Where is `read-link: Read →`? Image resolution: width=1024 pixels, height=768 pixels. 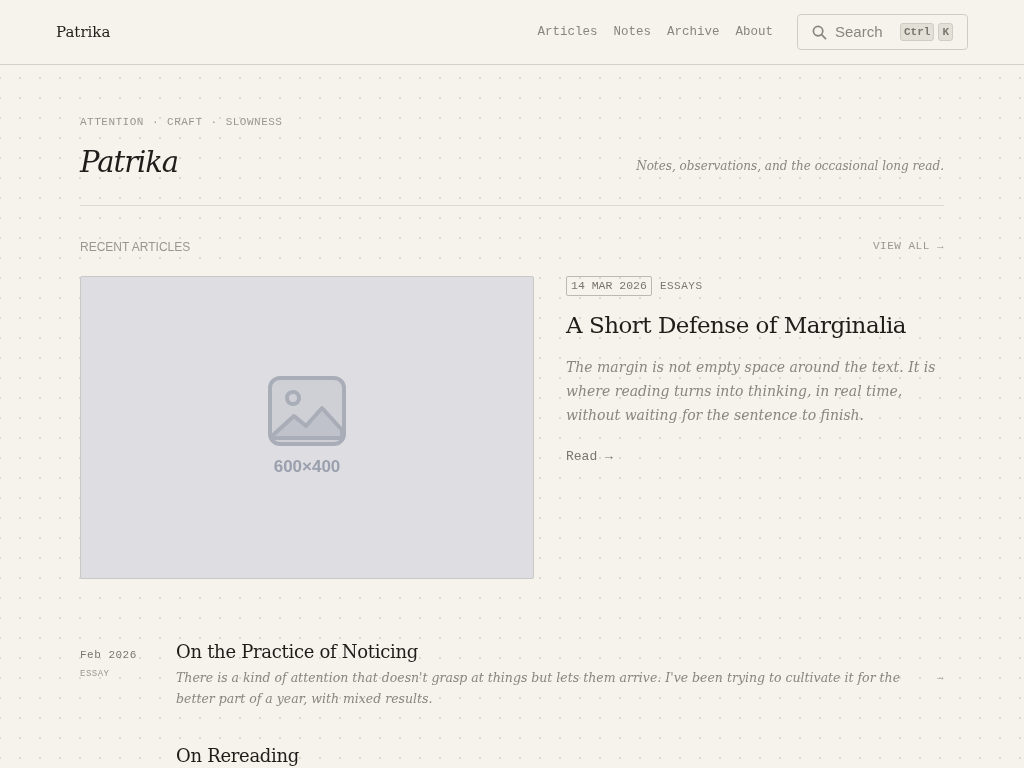
read-link: Read → is located at coordinates (589, 457).